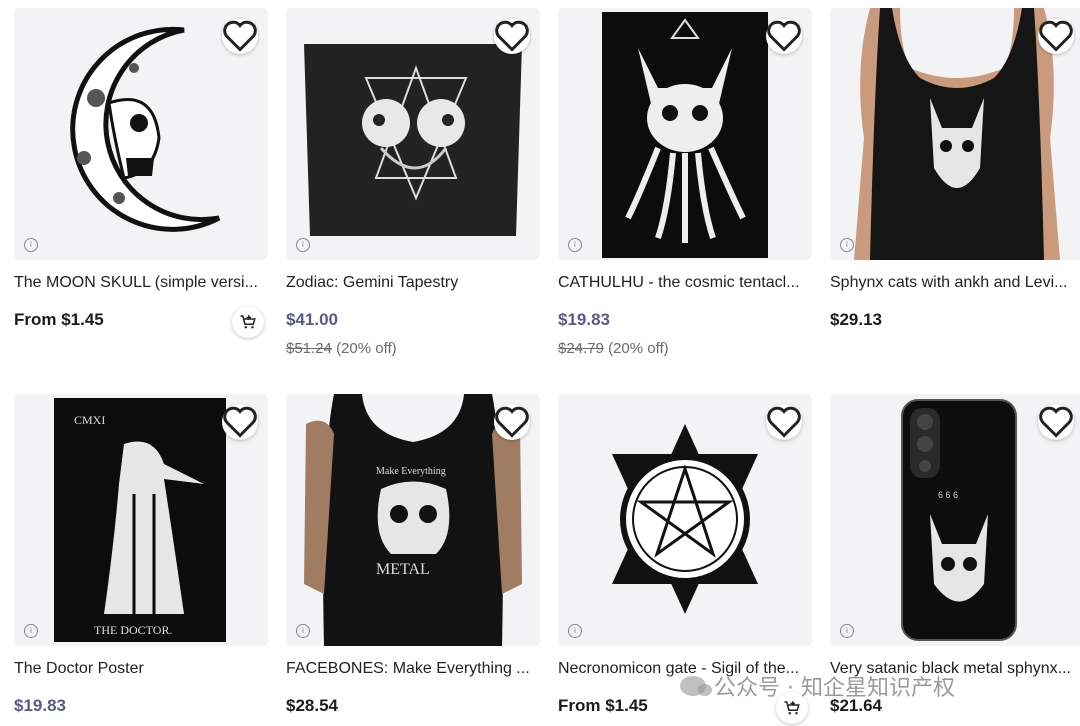 This screenshot has height=726, width=1080. What do you see at coordinates (948, 495) in the screenshot?
I see `phone-digits-text: 6 6 6` at bounding box center [948, 495].